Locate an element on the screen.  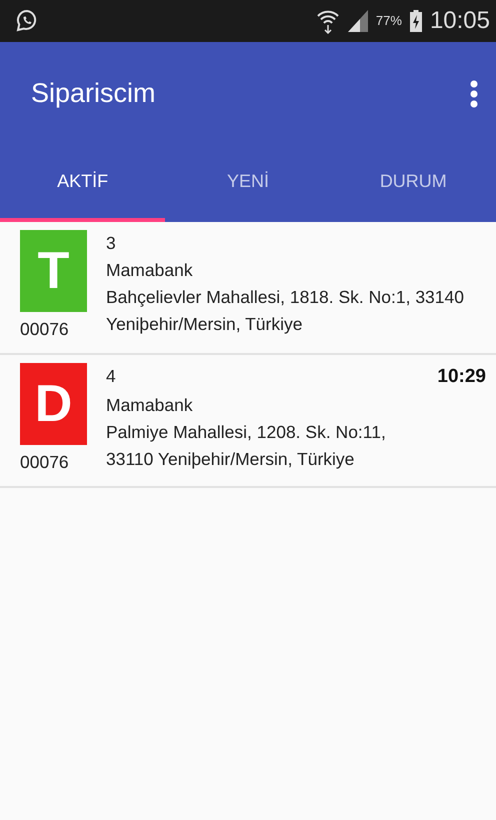
battery-charging-icon is located at coordinates (416, 21).